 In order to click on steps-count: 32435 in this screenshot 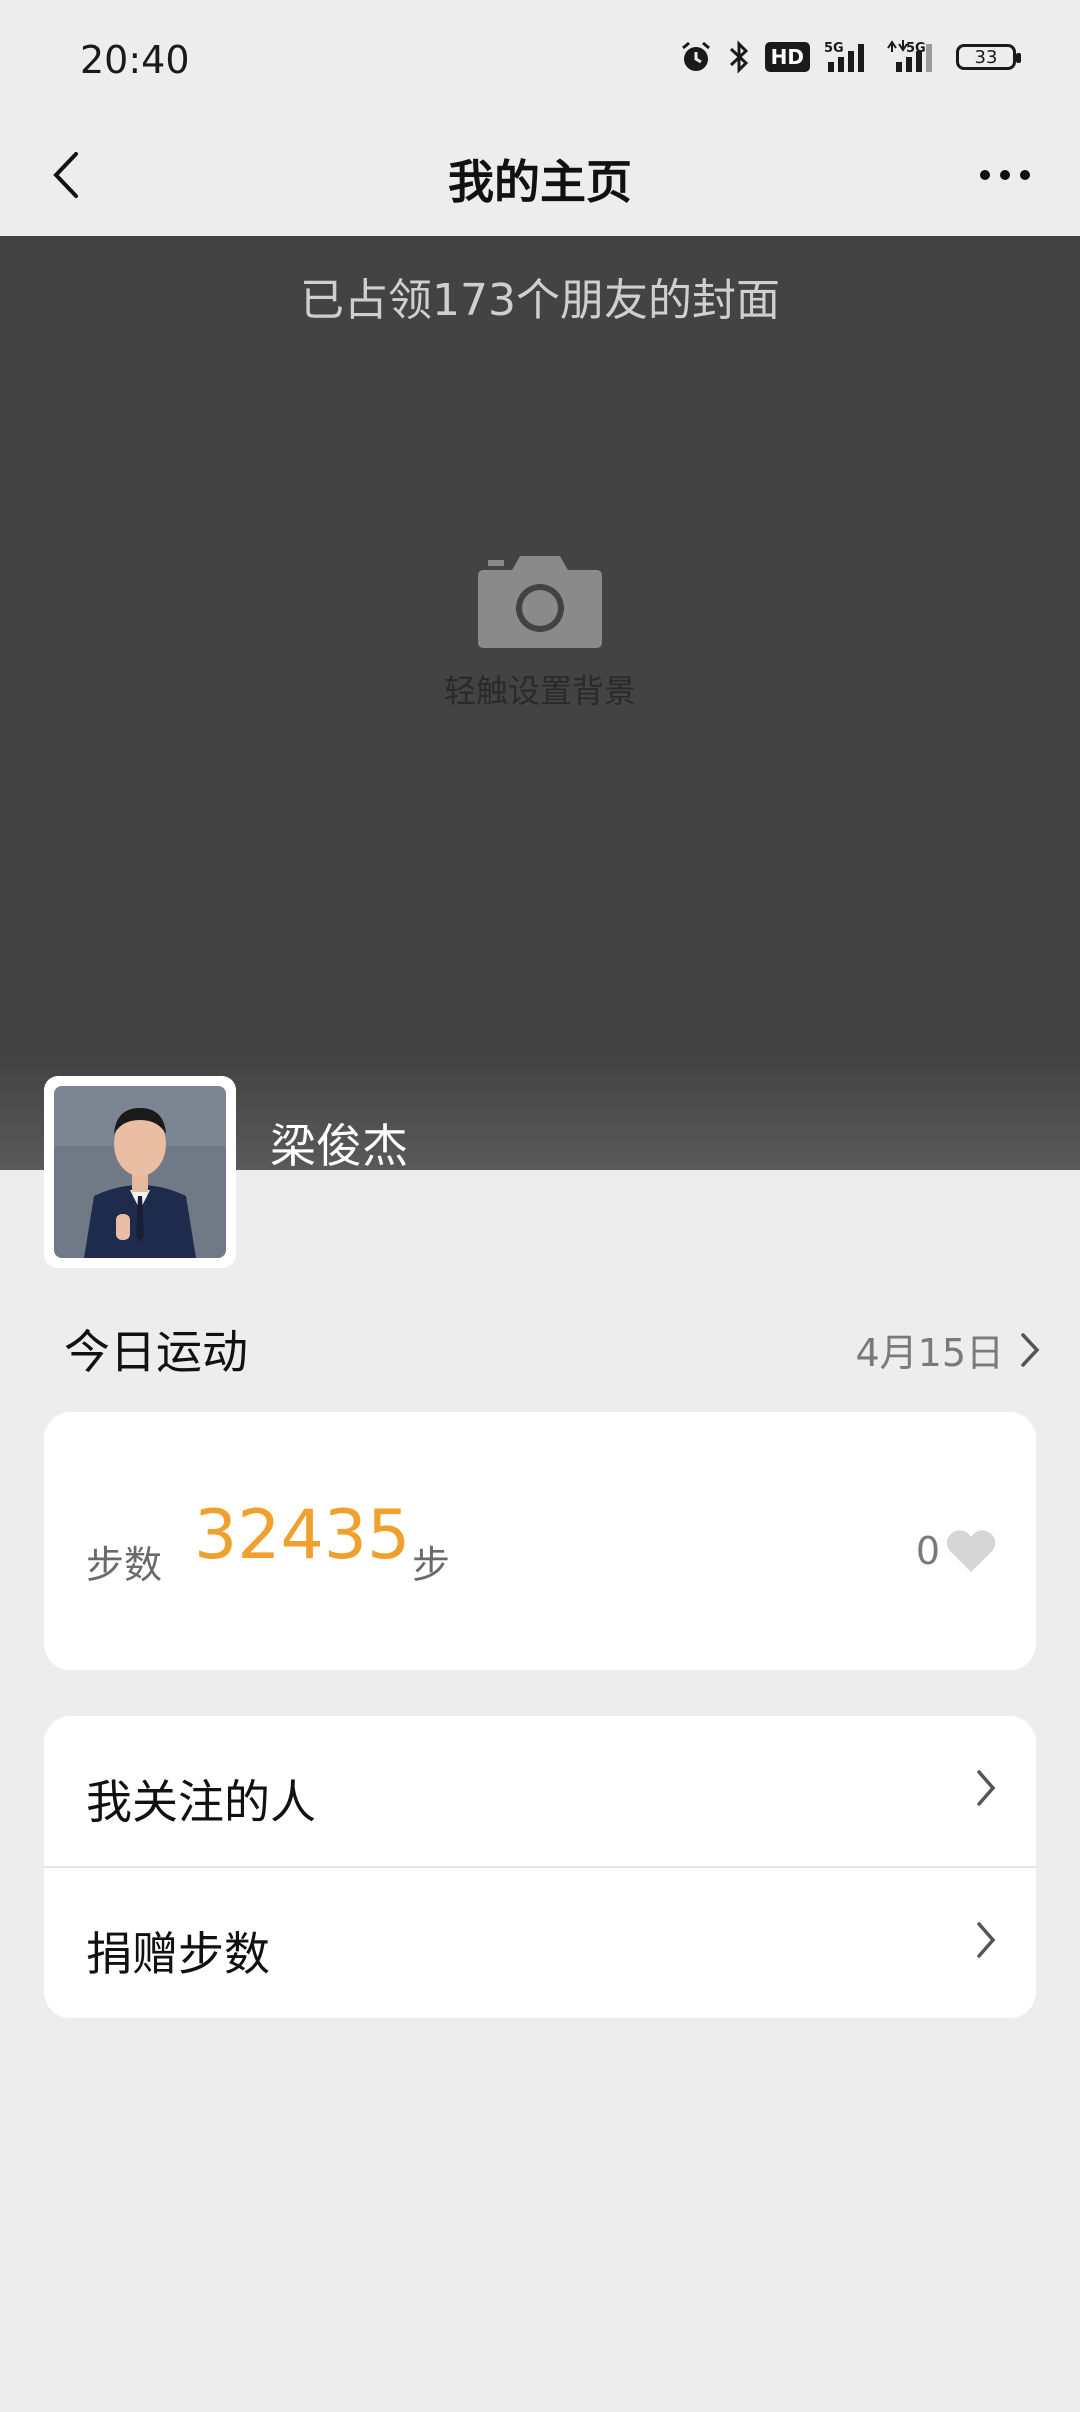, I will do `click(302, 1535)`.